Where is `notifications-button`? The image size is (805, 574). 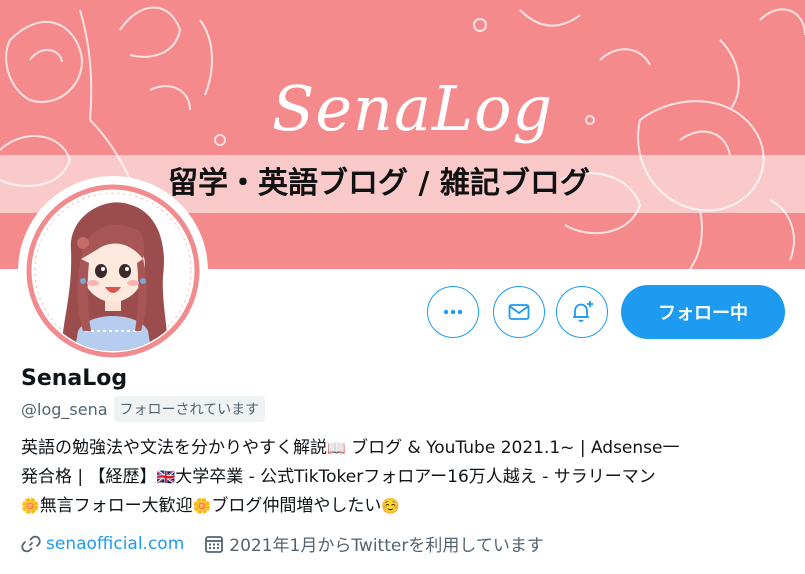
notifications-button is located at coordinates (582, 312).